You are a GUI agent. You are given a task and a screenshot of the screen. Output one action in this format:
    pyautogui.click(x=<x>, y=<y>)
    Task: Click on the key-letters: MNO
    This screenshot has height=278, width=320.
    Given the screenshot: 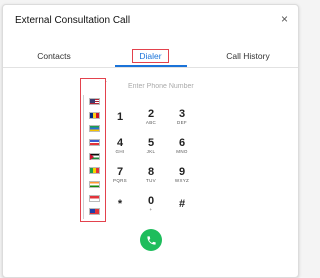 What is the action you would take?
    pyautogui.click(x=182, y=151)
    